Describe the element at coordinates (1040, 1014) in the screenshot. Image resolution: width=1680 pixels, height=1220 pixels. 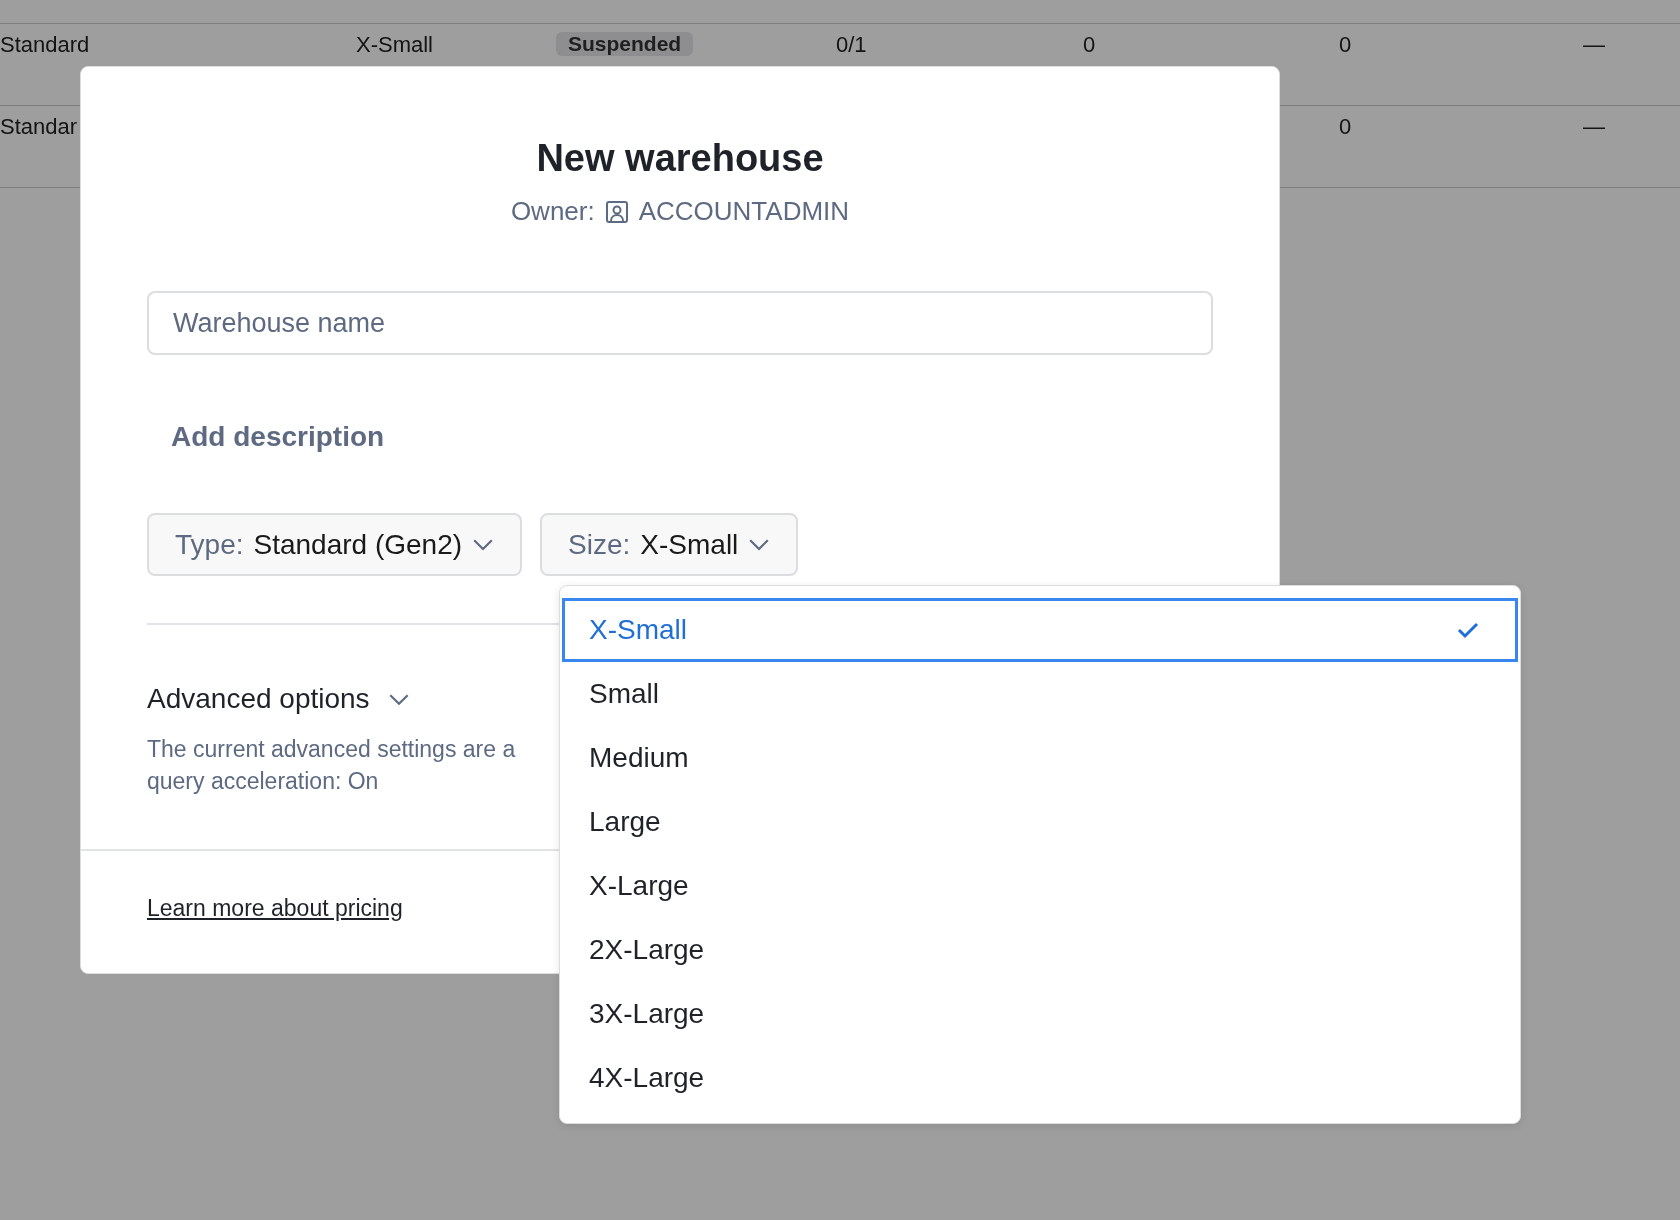
I see `size-option: 3X-Large` at that location.